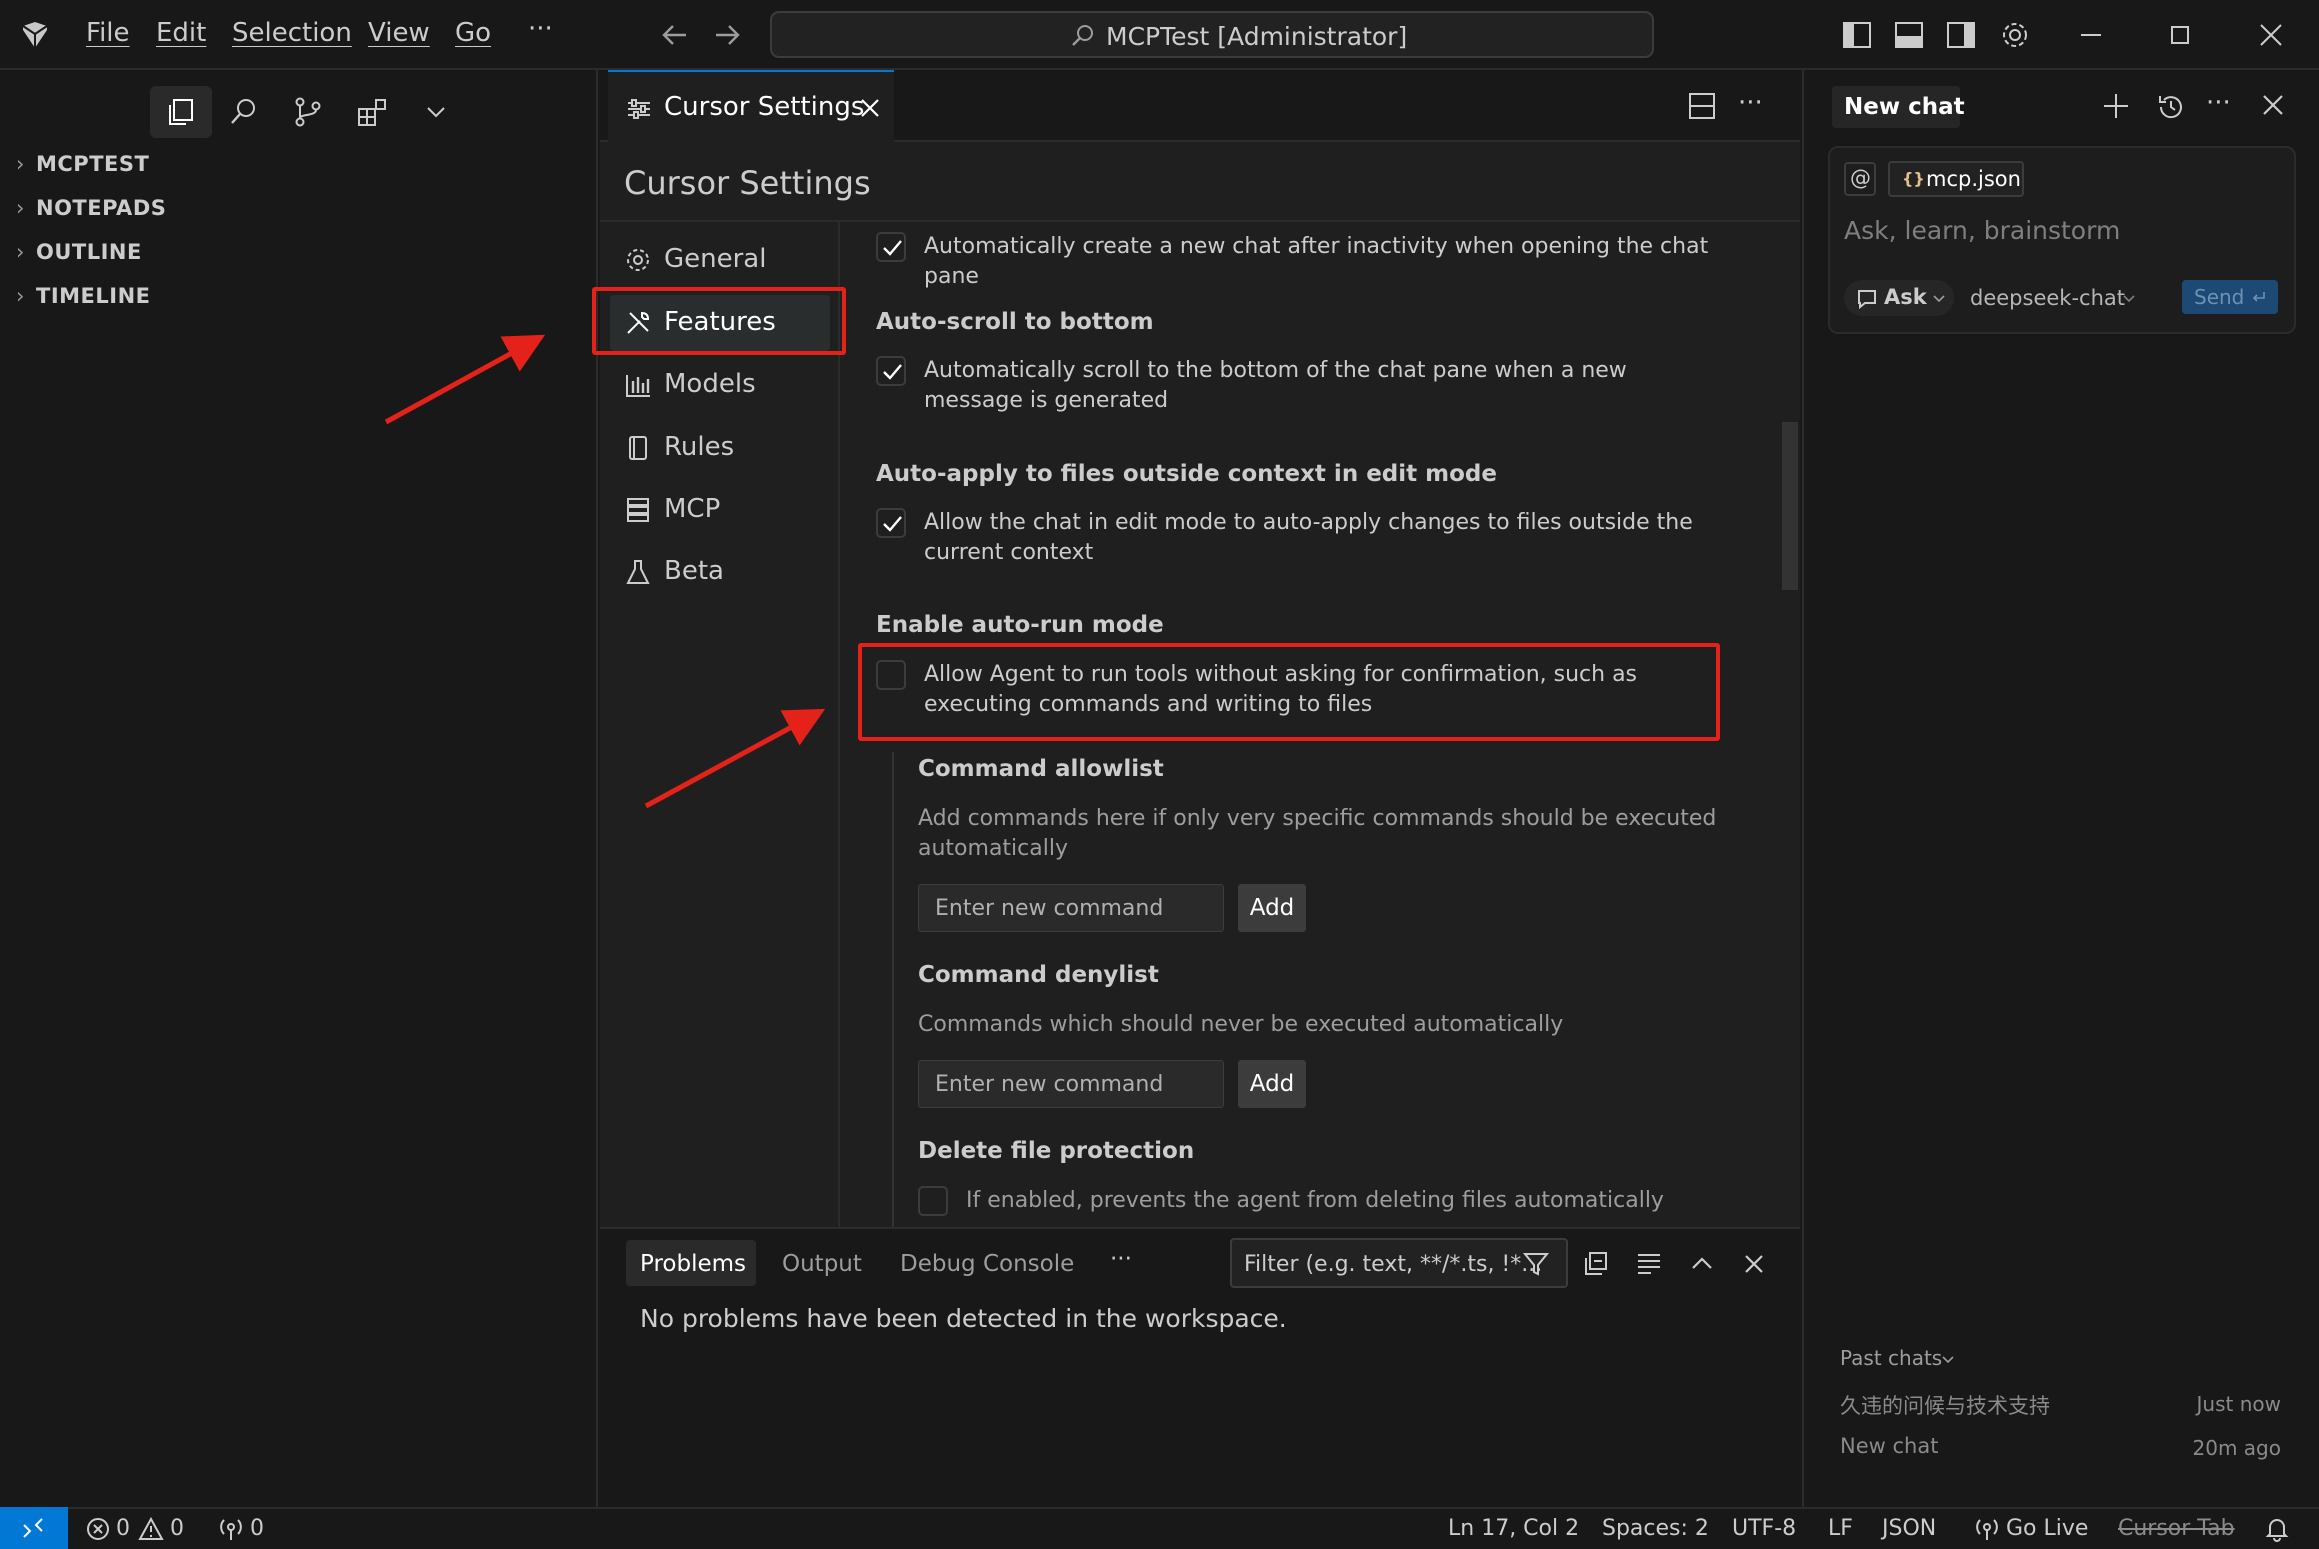 This screenshot has width=2319, height=1549. What do you see at coordinates (1596, 1264) in the screenshot?
I see `collapse-all-icon` at bounding box center [1596, 1264].